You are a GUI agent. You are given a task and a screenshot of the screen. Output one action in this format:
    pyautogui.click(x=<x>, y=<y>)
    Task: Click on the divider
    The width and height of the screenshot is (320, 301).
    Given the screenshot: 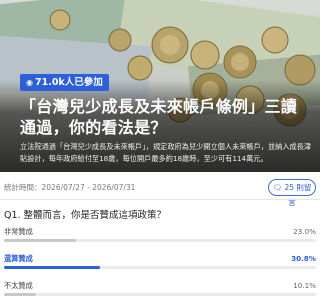 What is the action you would take?
    pyautogui.click(x=160, y=199)
    